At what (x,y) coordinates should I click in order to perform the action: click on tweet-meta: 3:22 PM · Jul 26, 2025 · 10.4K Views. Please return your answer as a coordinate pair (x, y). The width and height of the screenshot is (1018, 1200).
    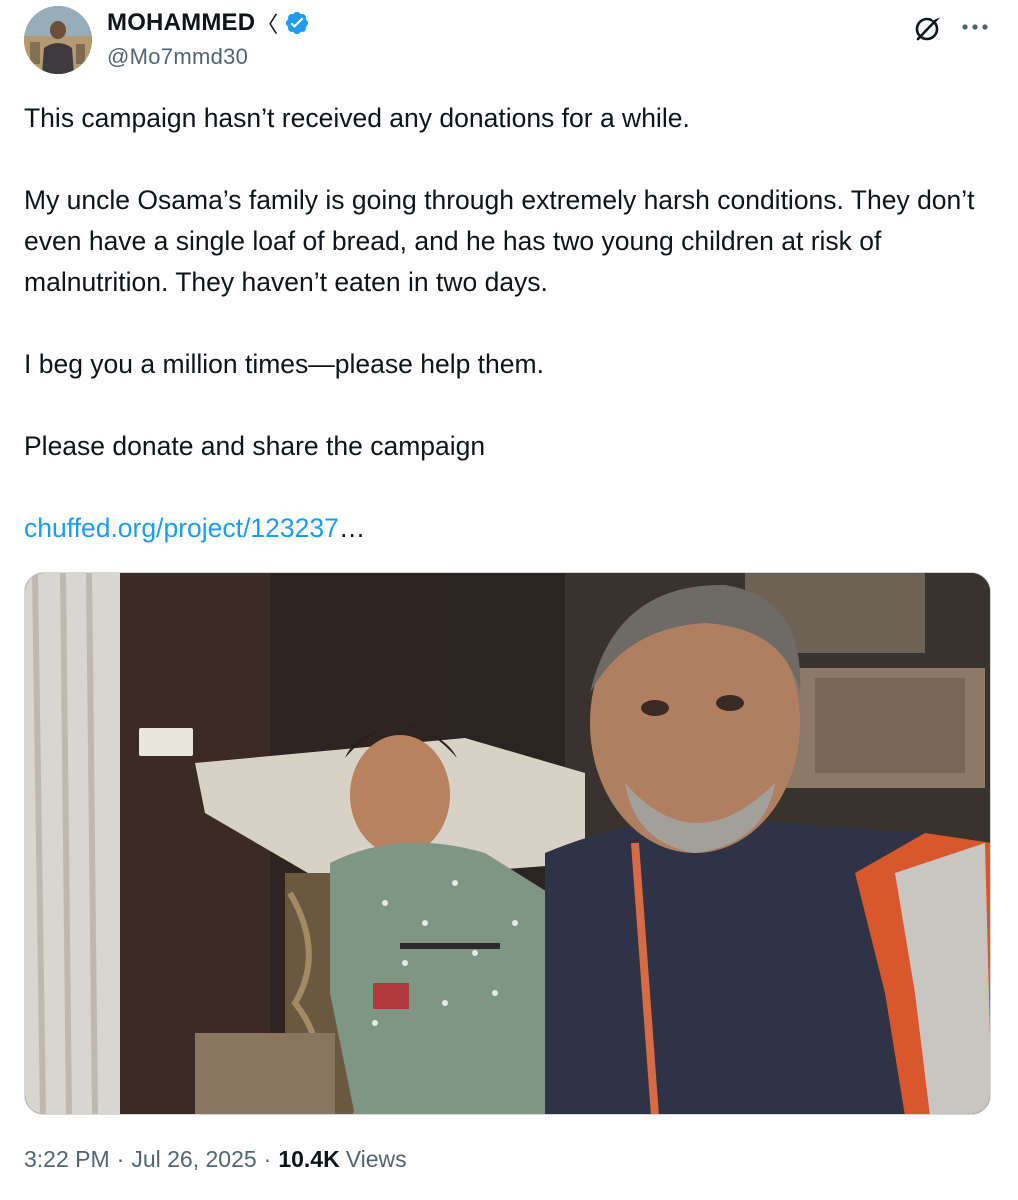
    Looking at the image, I should click on (215, 1159).